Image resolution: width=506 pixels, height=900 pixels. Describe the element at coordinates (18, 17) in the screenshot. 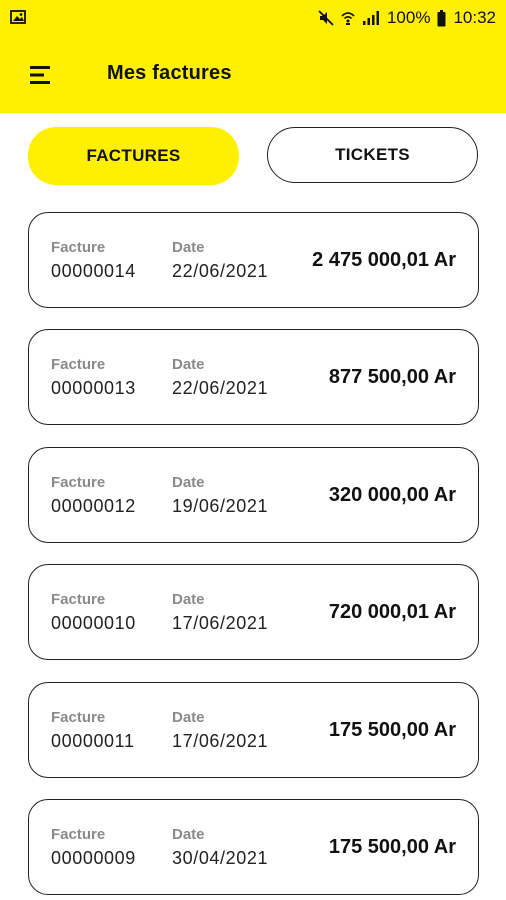

I see `image-icon` at that location.